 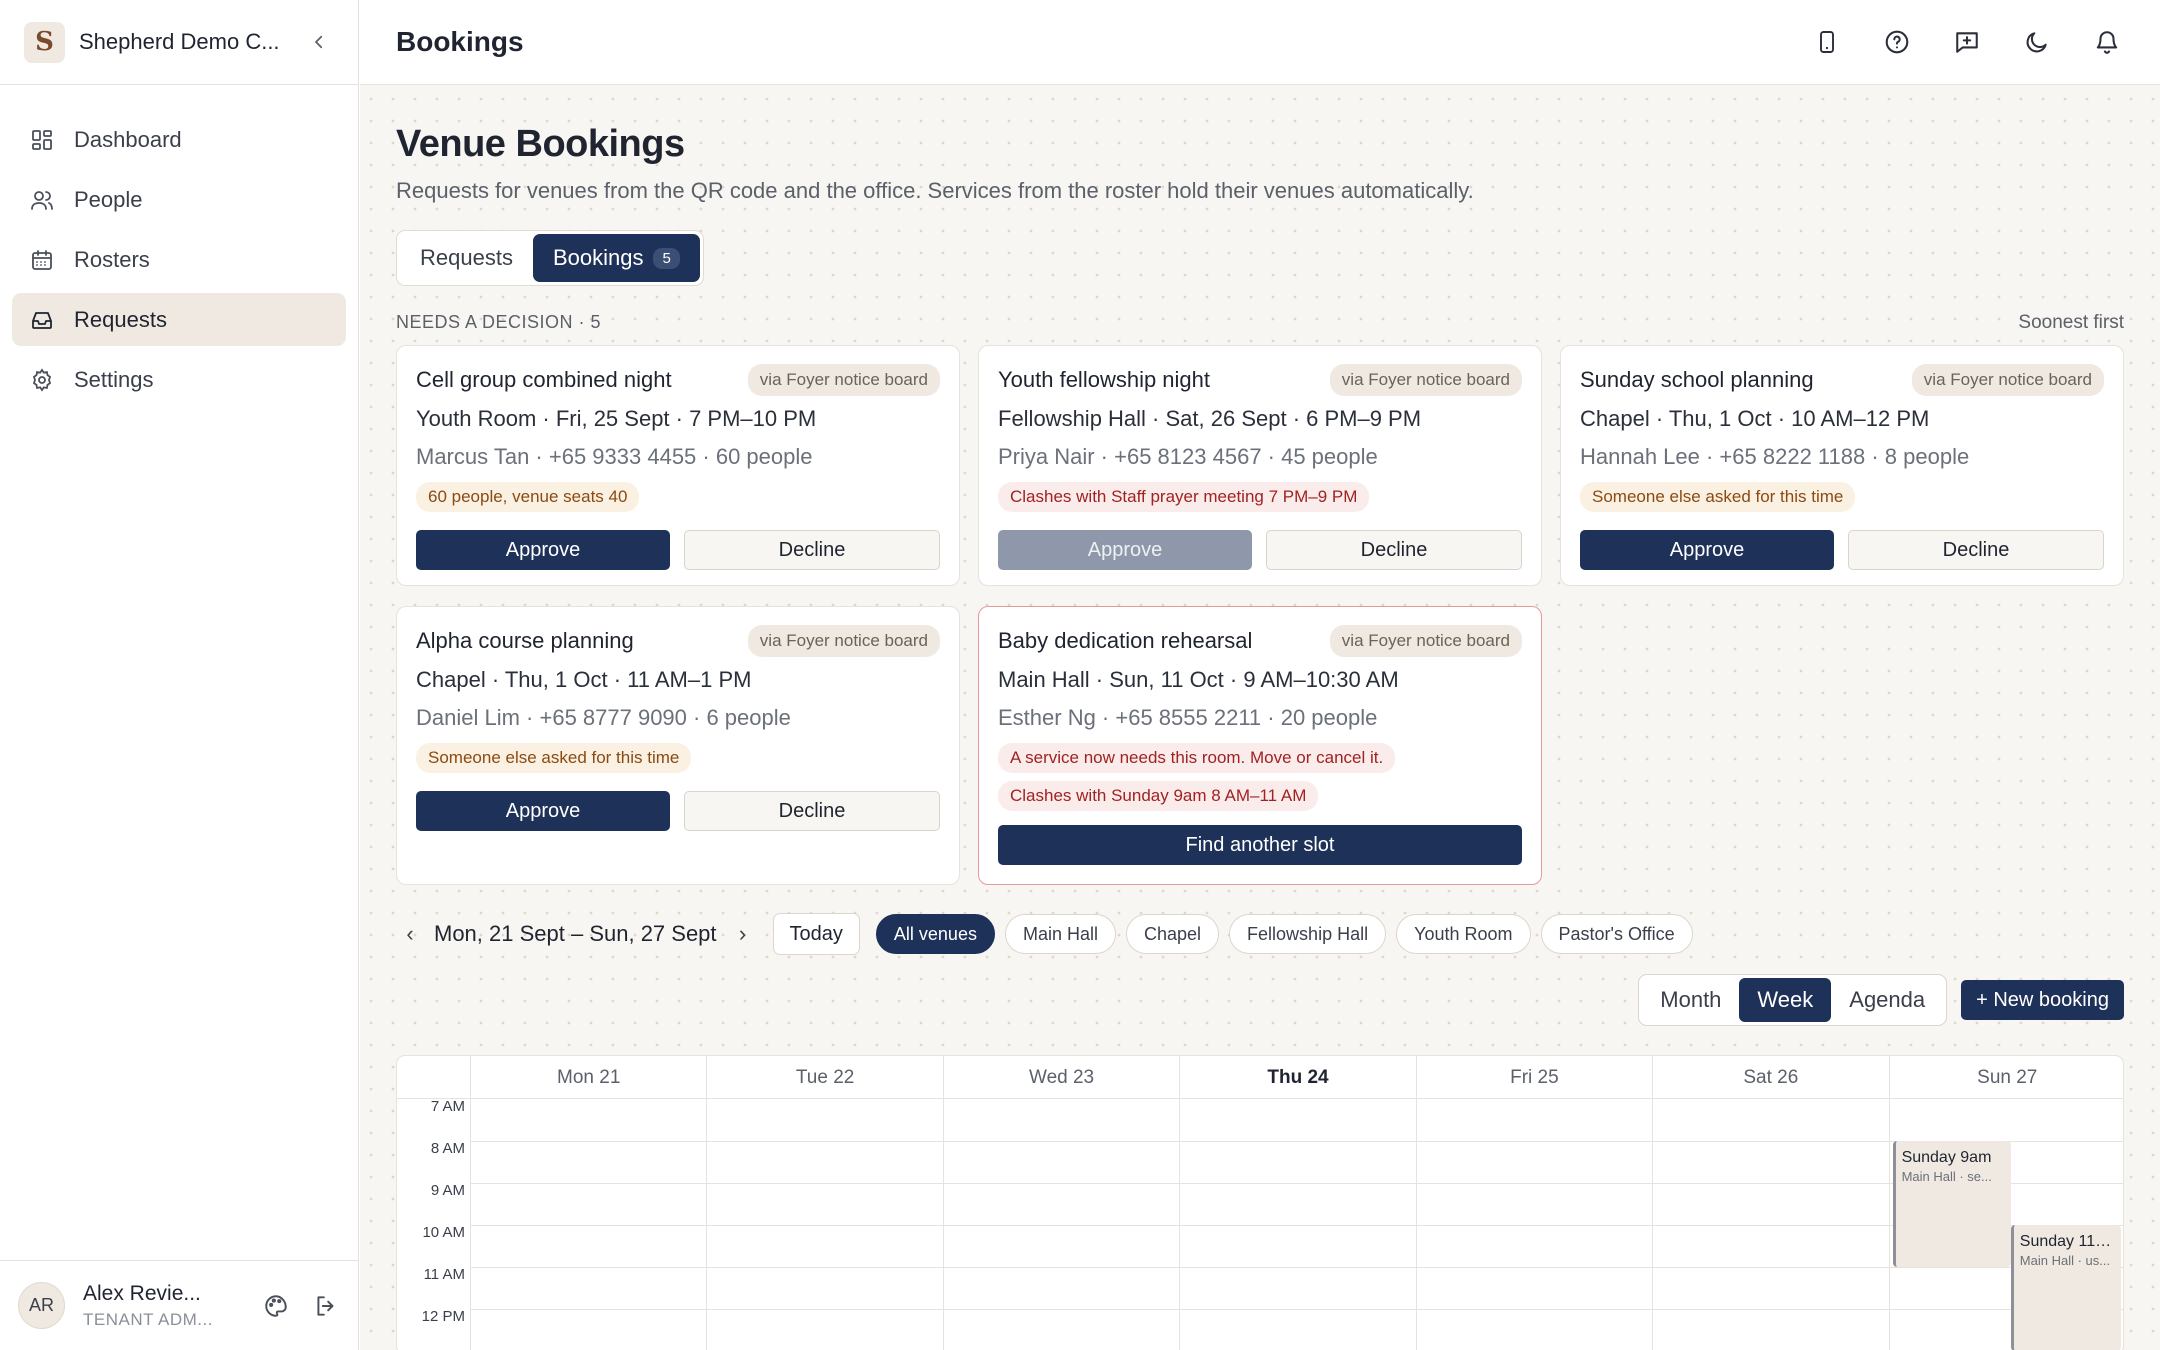 I want to click on sidebar-item-rosters: Rosters, so click(x=179, y=259).